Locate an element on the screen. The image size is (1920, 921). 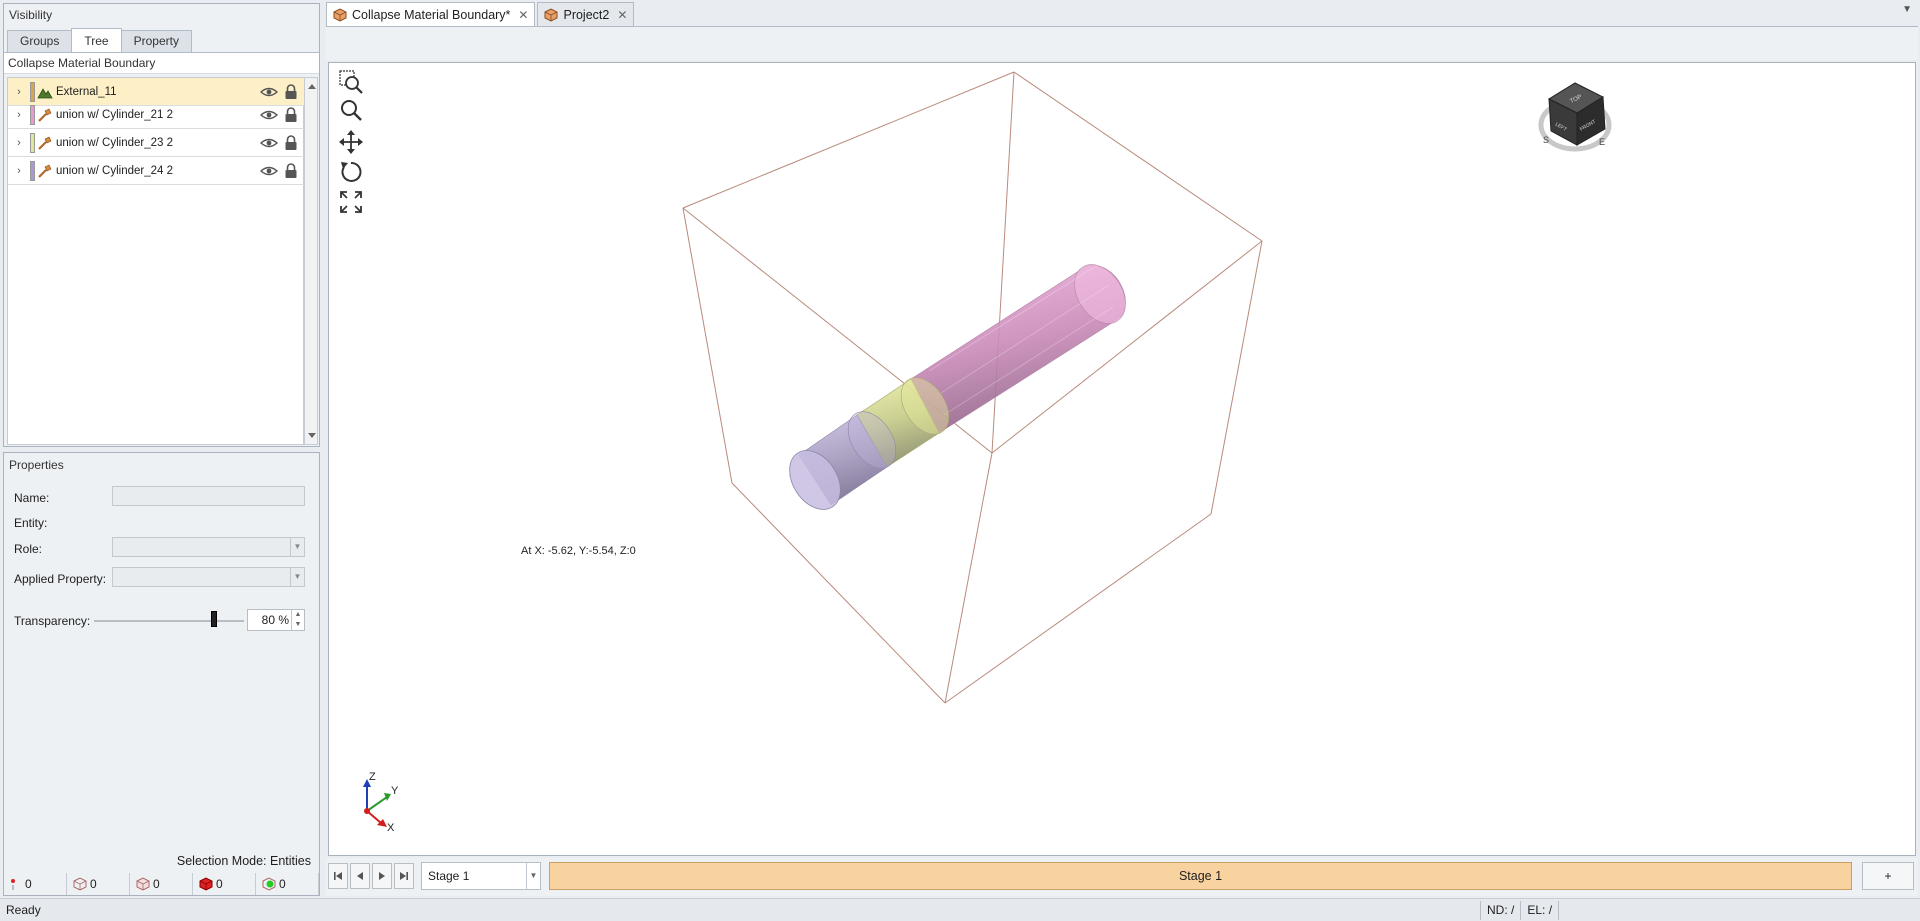
document-tabs: Collapse Material Boundary* ✕ Project2 ✕ is located at coordinates (481, 14).